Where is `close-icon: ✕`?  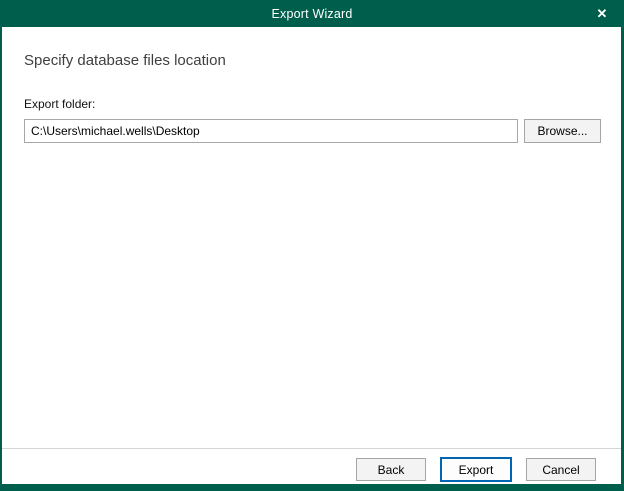
close-icon: ✕ is located at coordinates (602, 13).